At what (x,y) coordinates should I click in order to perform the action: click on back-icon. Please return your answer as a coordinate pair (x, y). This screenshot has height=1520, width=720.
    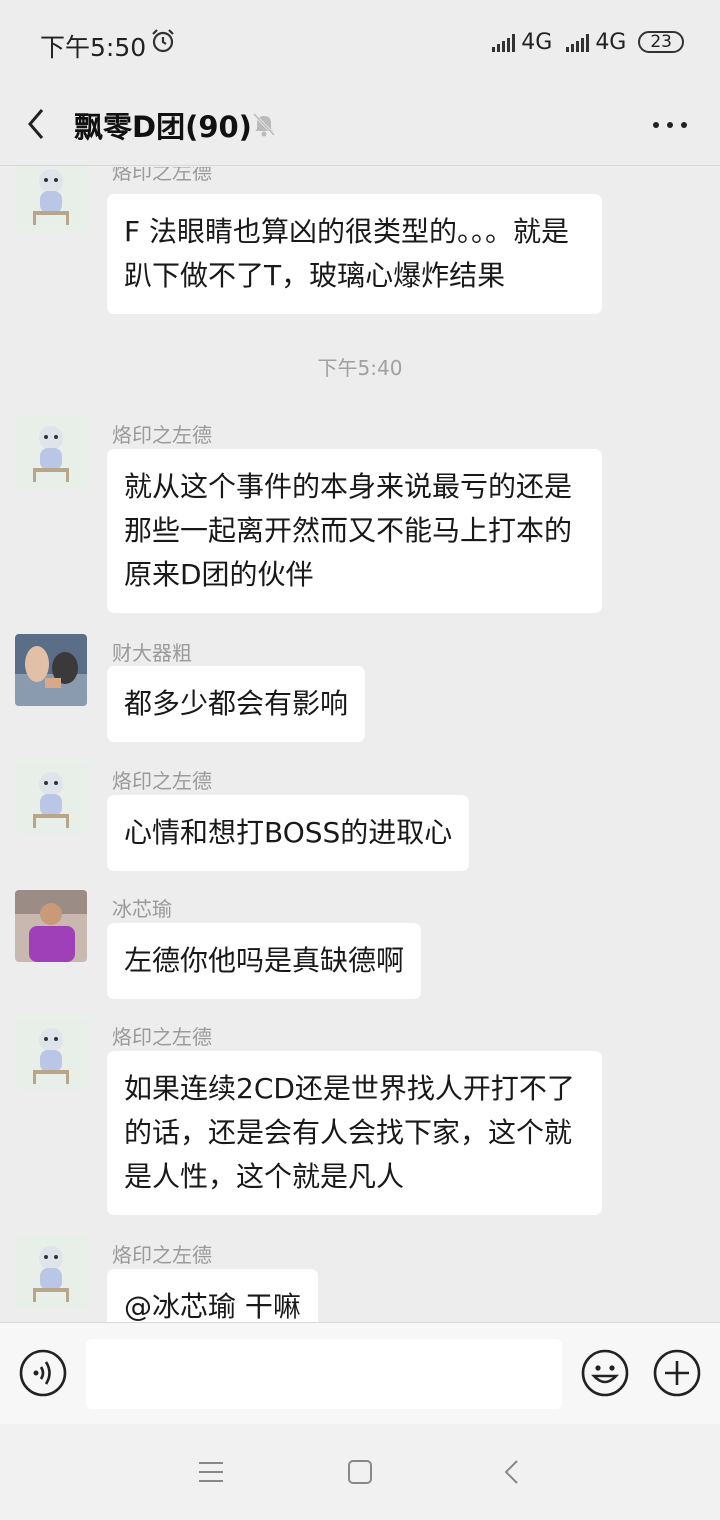
    Looking at the image, I should click on (37, 124).